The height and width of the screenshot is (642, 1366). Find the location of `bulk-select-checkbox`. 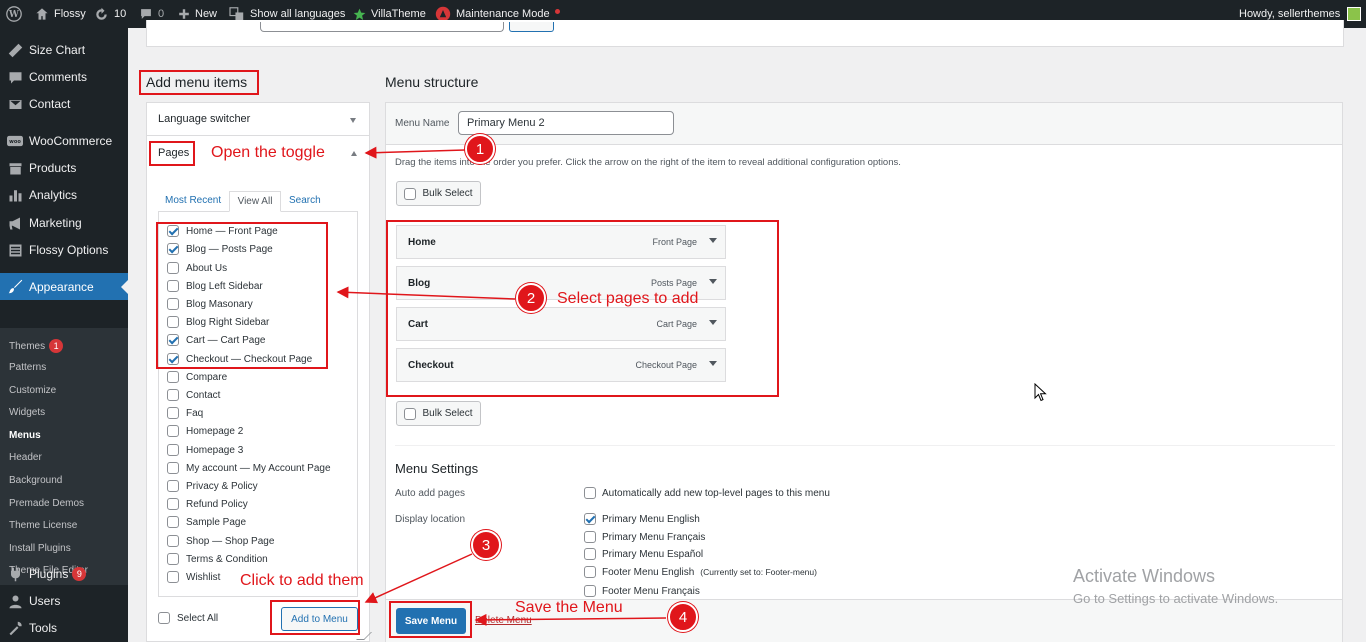

bulk-select-checkbox is located at coordinates (410, 193).